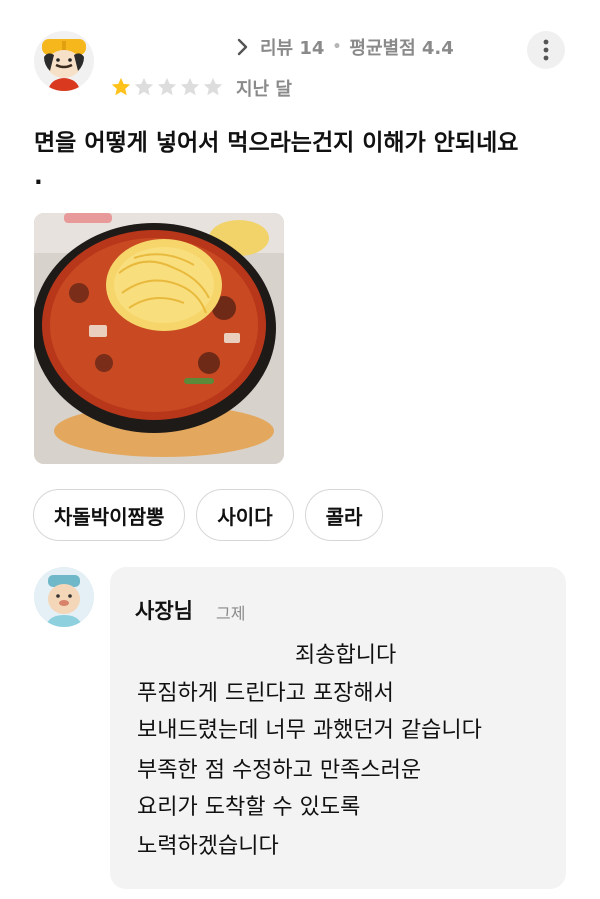 This screenshot has height=899, width=600. What do you see at coordinates (309, 730) in the screenshot?
I see `reply-line: 보내드렸는데 너무 과했던거 같습니다` at bounding box center [309, 730].